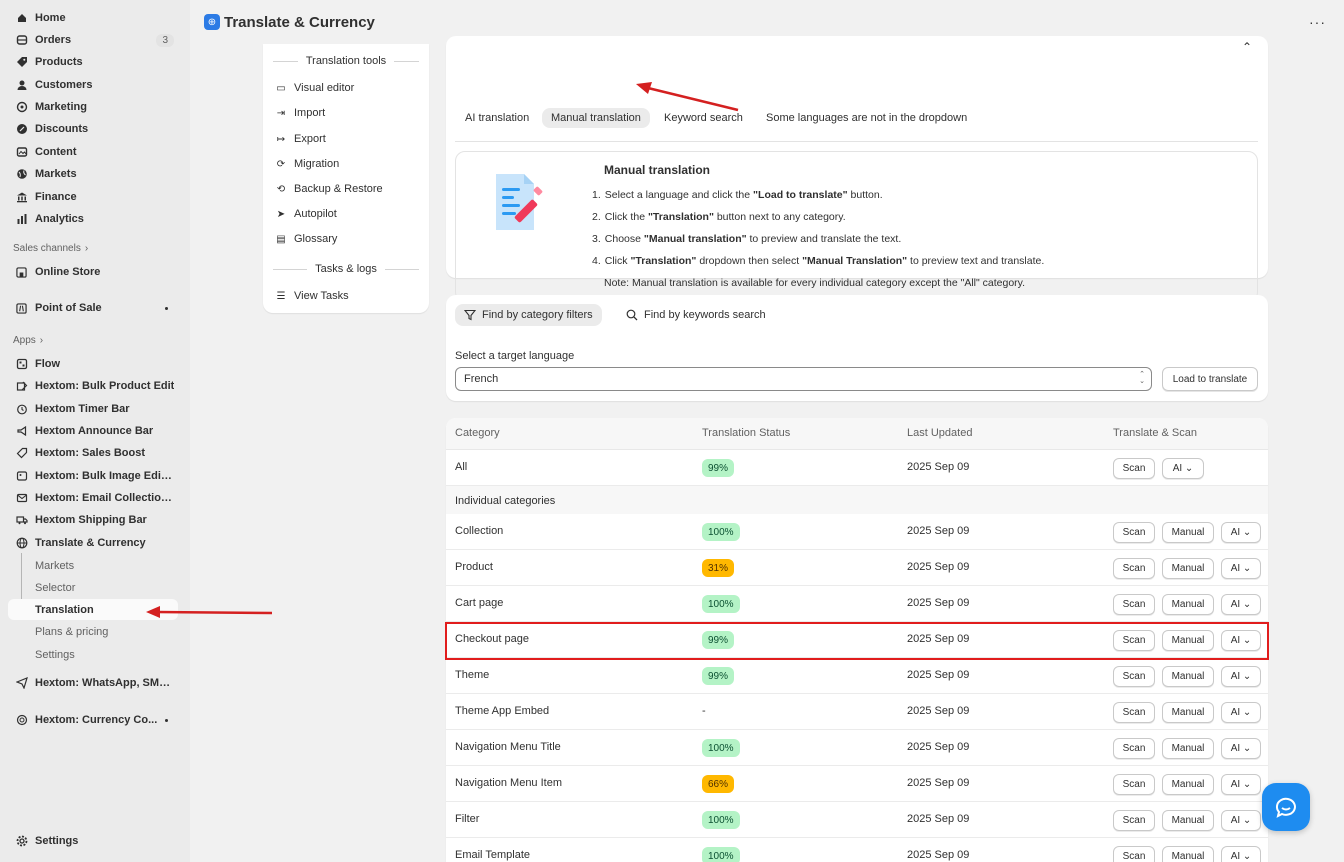 The image size is (1344, 862). Describe the element at coordinates (492, 639) in the screenshot. I see `cell-category: Checkout page` at that location.